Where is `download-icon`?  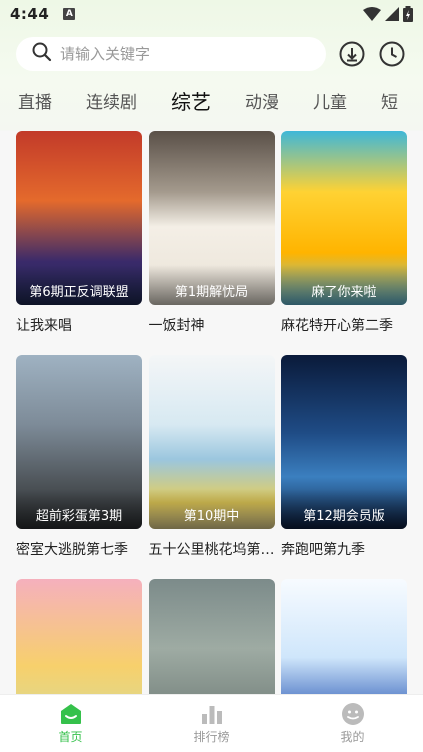 download-icon is located at coordinates (352, 54).